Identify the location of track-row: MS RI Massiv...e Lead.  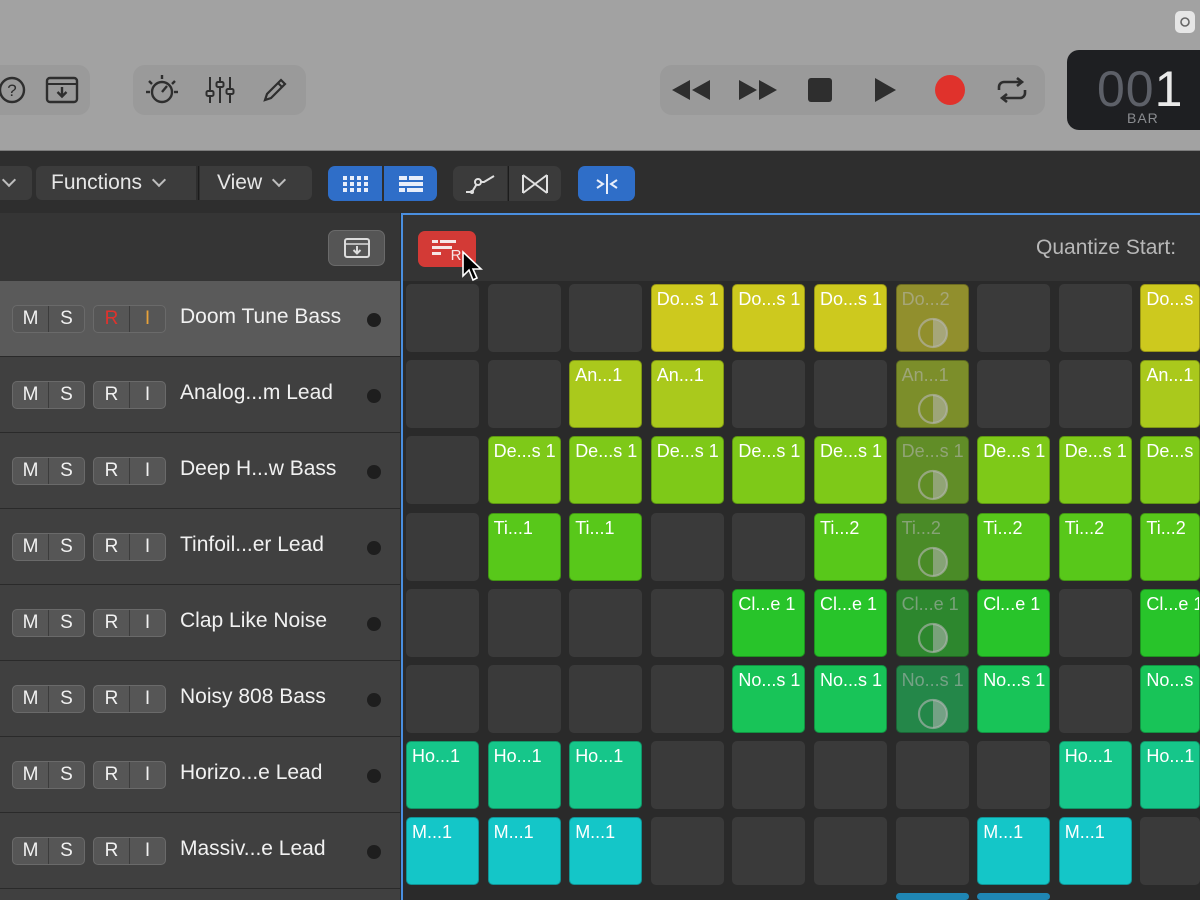
(200, 851).